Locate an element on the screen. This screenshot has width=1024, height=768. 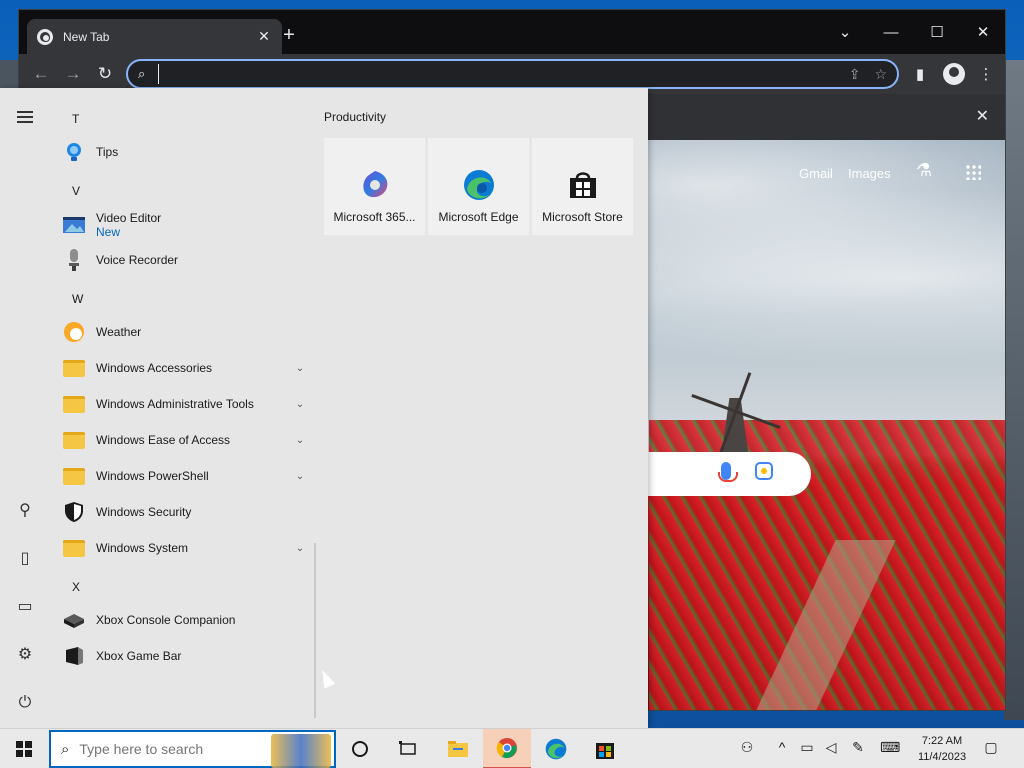
app-windows-accessories: Windows Accessories ⌄ is located at coordinates (184, 368).